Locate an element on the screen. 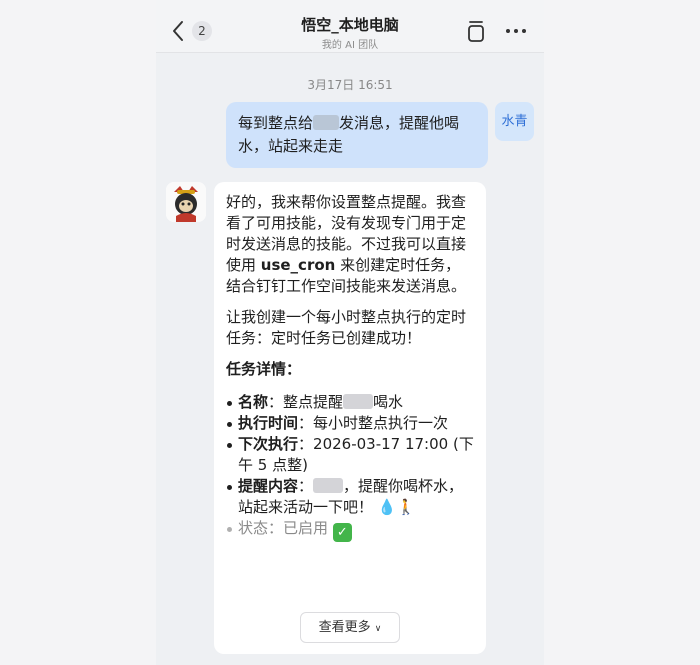  code-term: use_cron is located at coordinates (298, 265).